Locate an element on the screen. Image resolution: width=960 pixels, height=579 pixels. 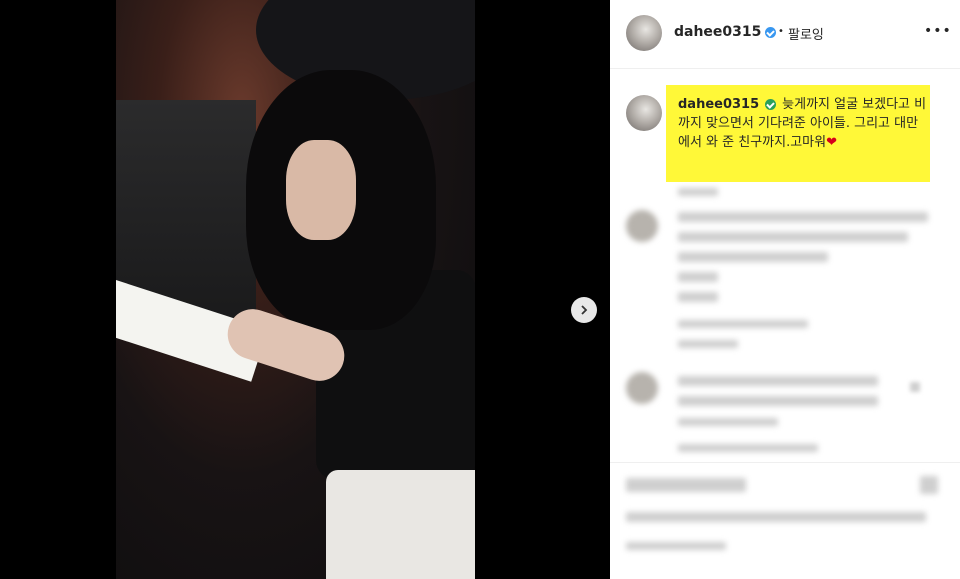
left-gutter is located at coordinates (58, 289).